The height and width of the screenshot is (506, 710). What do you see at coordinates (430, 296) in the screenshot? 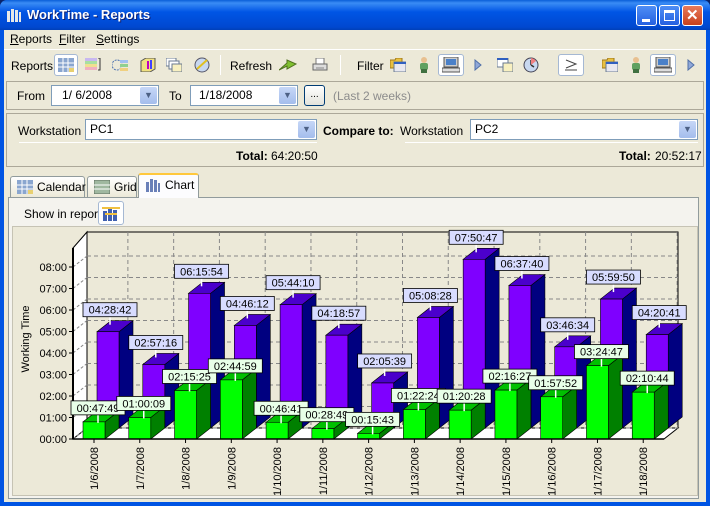
I see `data-label-pc1: 05:08:28` at bounding box center [430, 296].